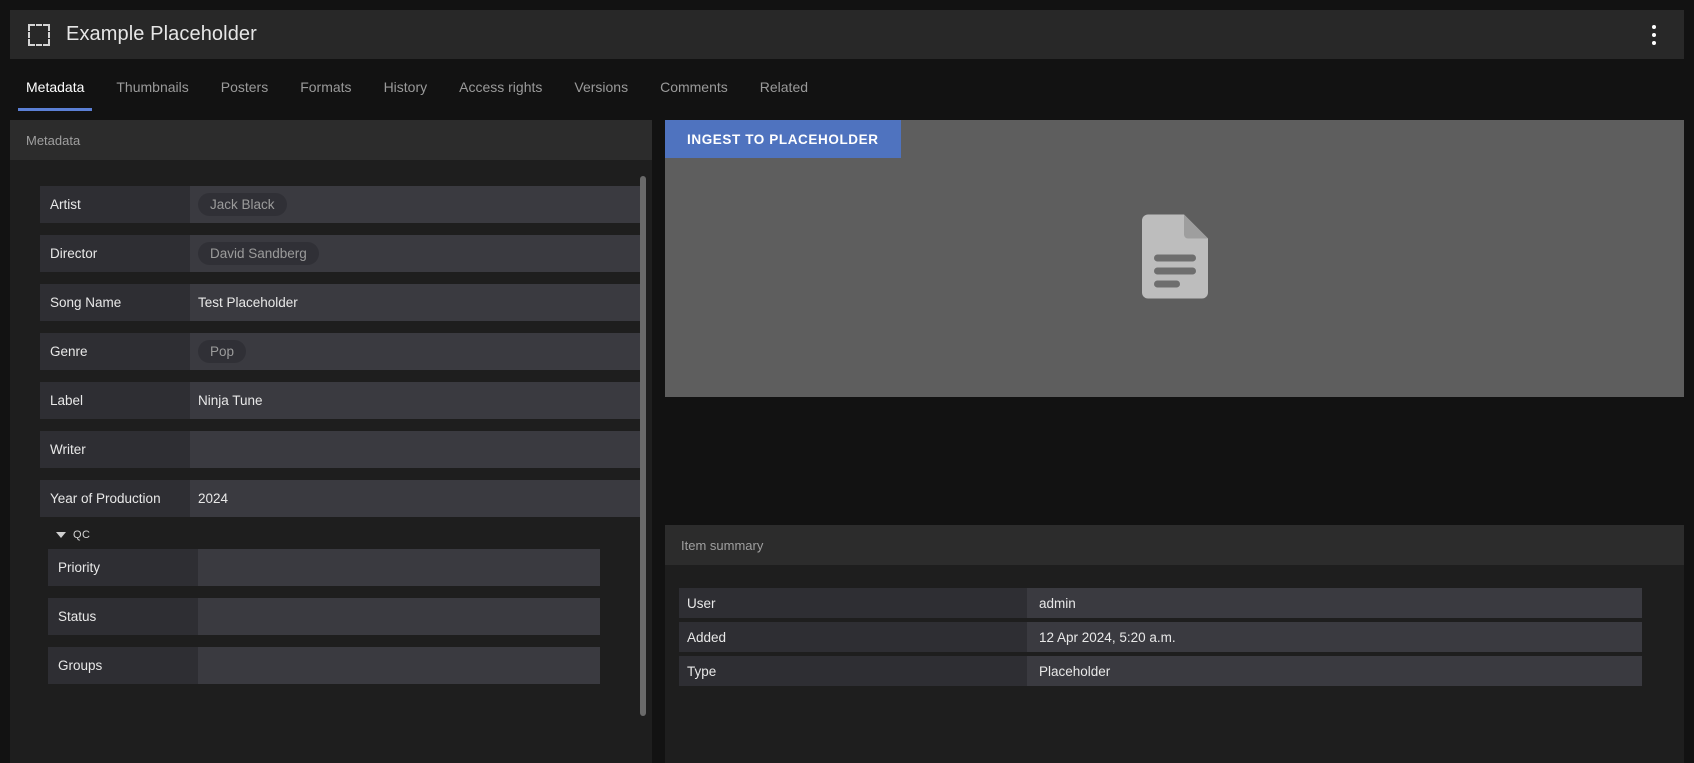 The width and height of the screenshot is (1694, 763). I want to click on metadata-scrollbar, so click(643, 461).